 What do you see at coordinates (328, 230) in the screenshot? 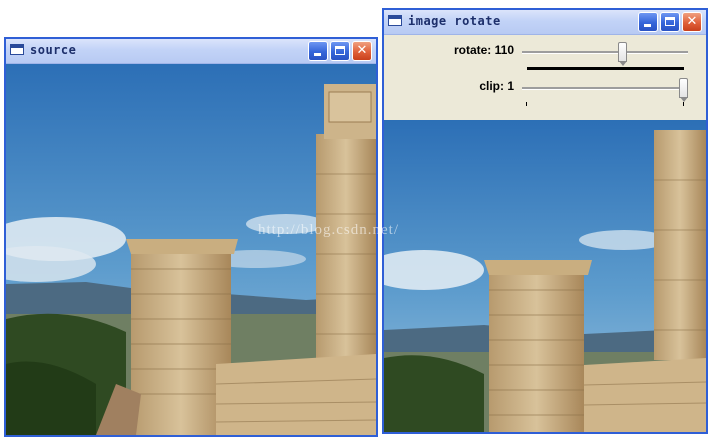
I see `watermark: http://blog.csdn.net/` at bounding box center [328, 230].